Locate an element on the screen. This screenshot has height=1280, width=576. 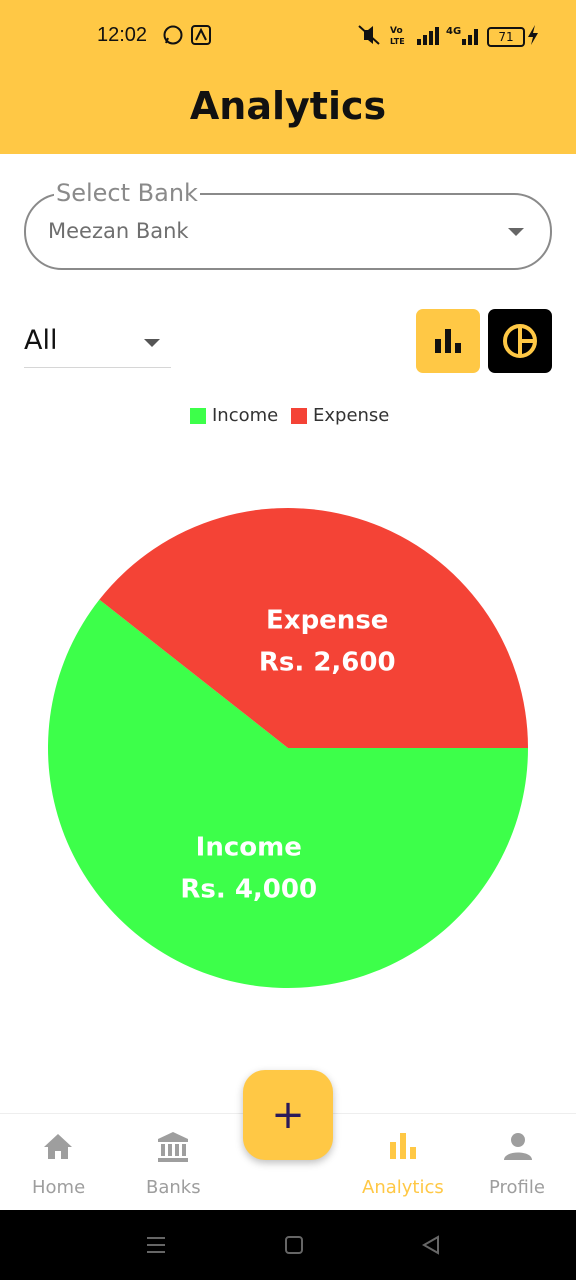
plus-icon: + is located at coordinates (288, 1115).